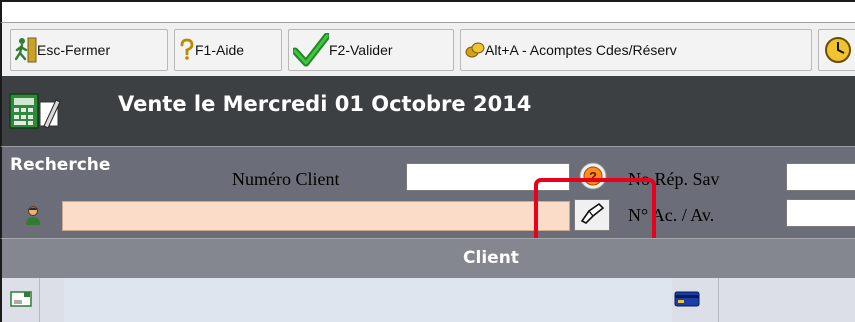 This screenshot has height=322, width=855. I want to click on client-info-field, so click(368, 300).